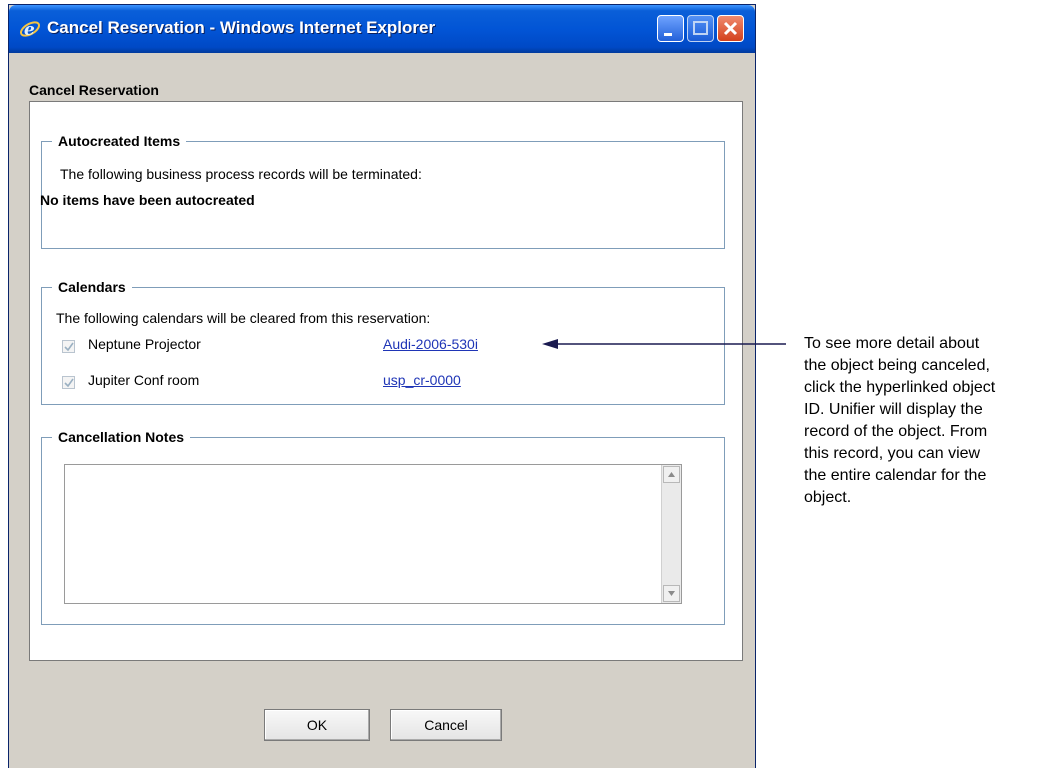 The width and height of the screenshot is (1064, 768). Describe the element at coordinates (896, 431) in the screenshot. I see `callout-line: record of the object. From` at that location.